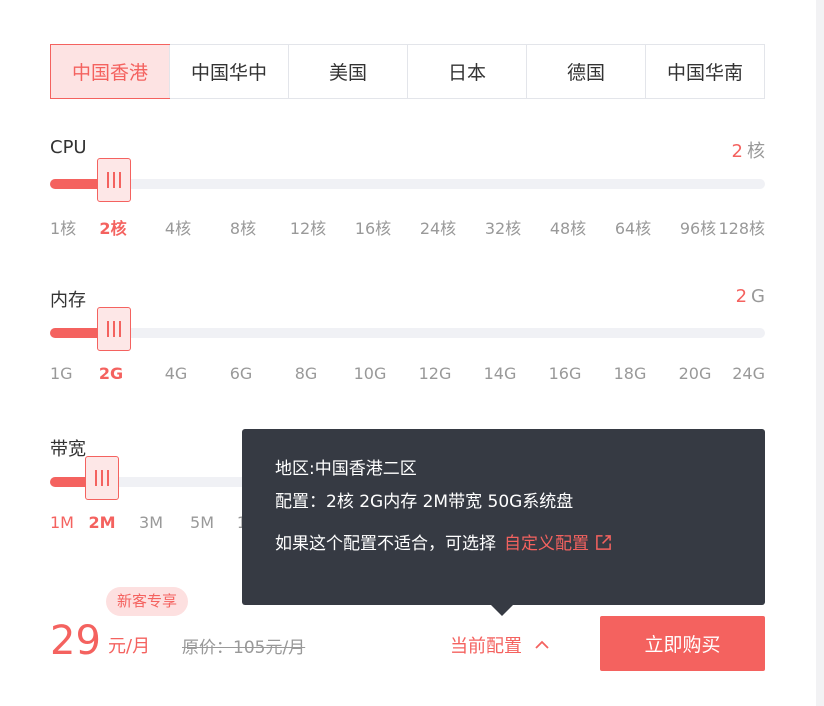  Describe the element at coordinates (102, 478) in the screenshot. I see `bandwidth-slider-handle` at that location.